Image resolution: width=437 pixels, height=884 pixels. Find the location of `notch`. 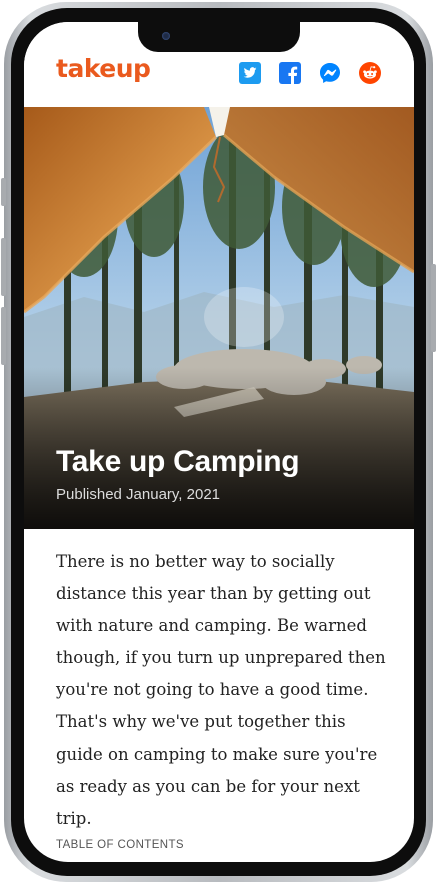

notch is located at coordinates (219, 37).